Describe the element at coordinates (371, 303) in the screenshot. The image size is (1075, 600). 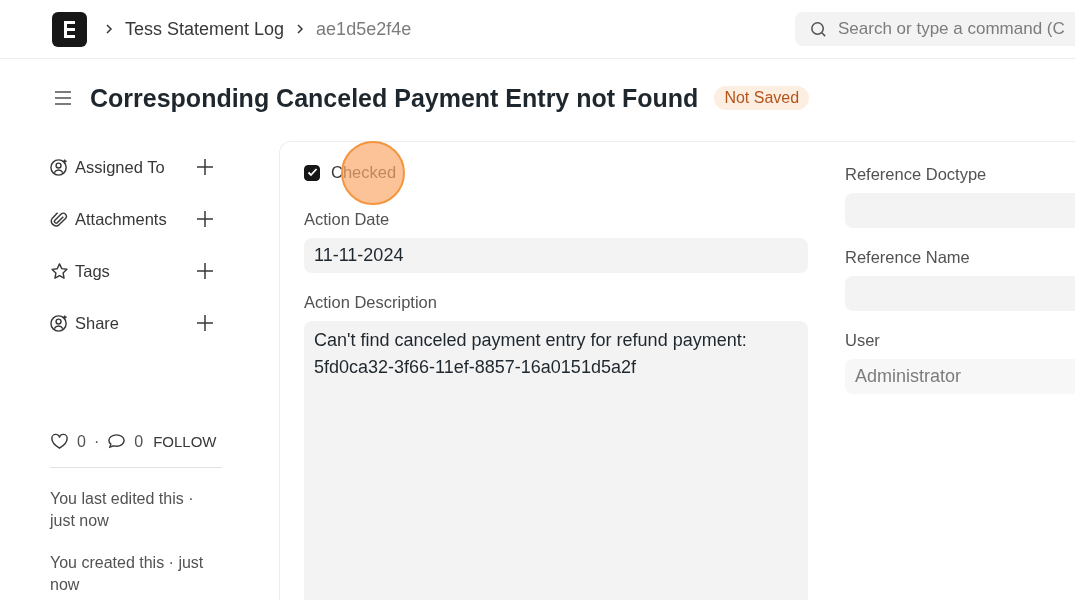
I see `field-label: Action Description` at that location.